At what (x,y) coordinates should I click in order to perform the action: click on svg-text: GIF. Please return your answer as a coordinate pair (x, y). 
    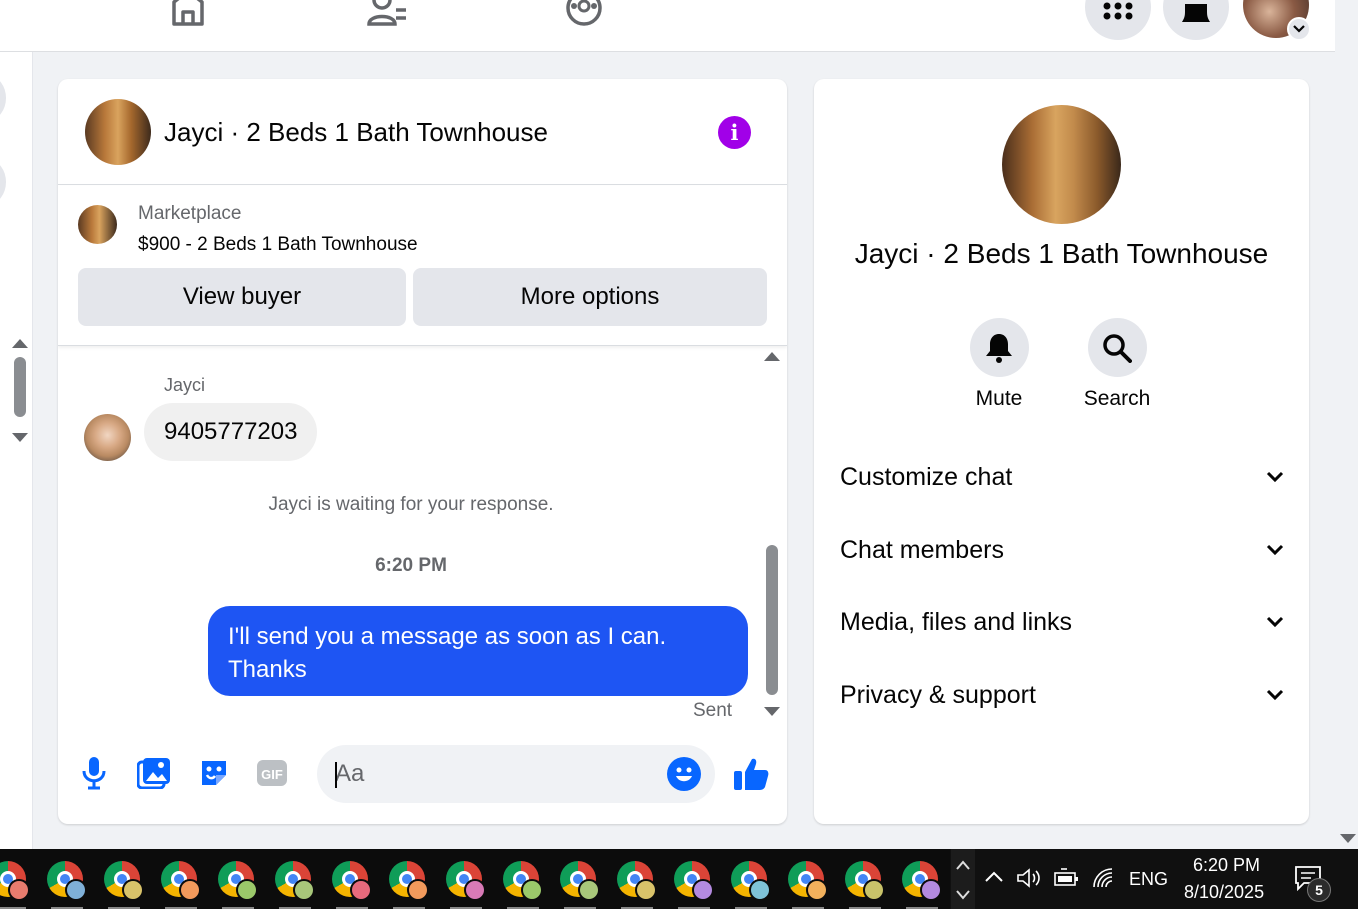
    Looking at the image, I should click on (272, 774).